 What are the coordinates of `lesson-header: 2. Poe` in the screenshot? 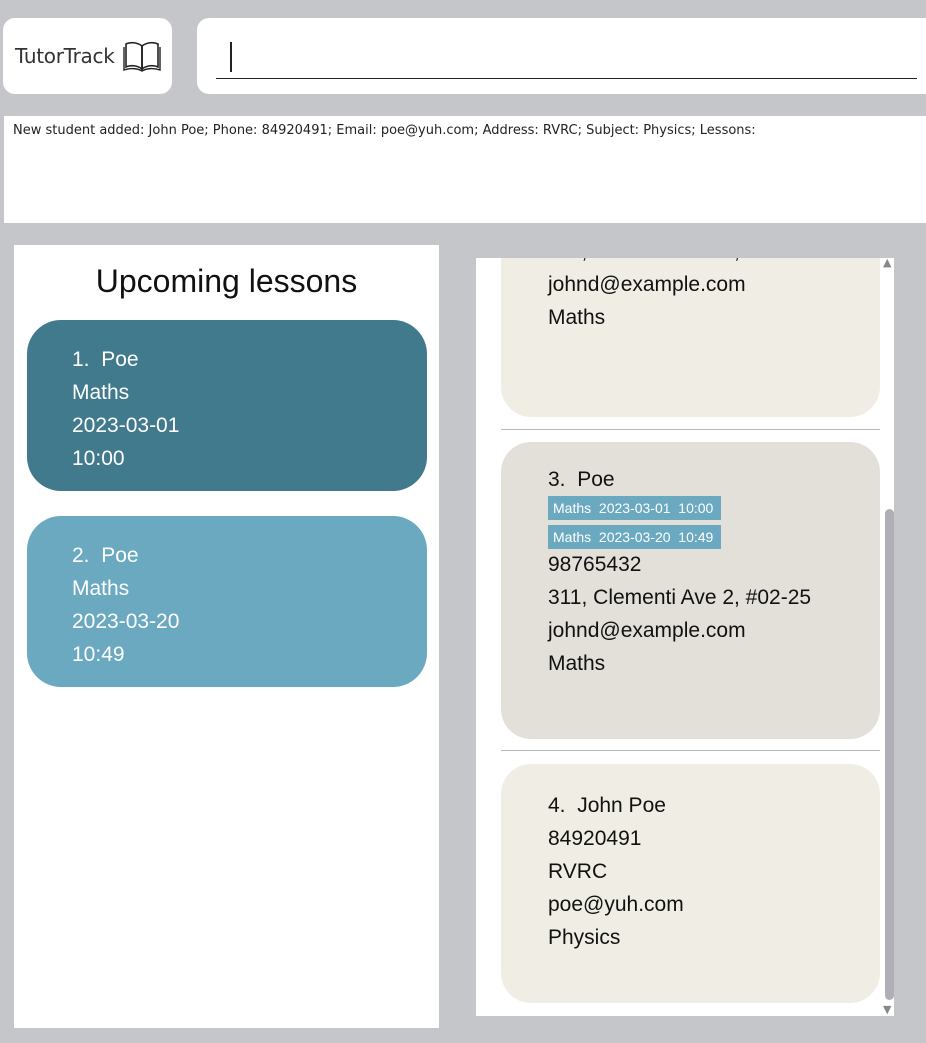 It's located at (249, 555).